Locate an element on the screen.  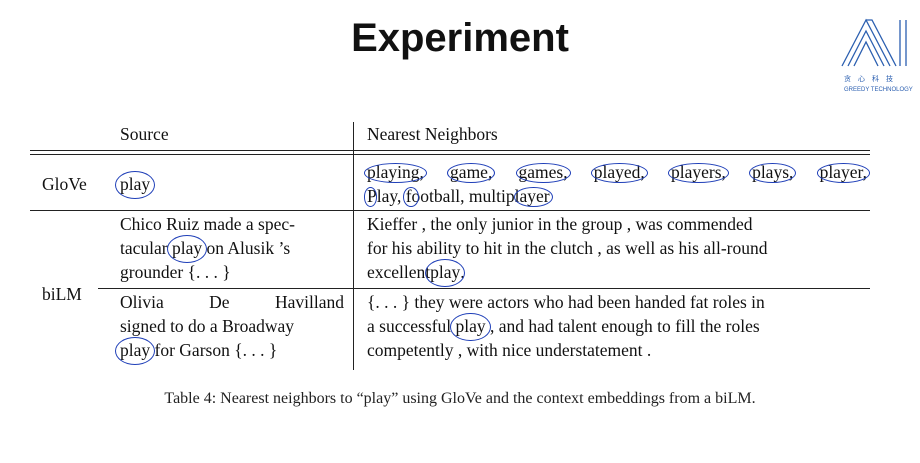
bilm-neighbor-2-line-3: competently , with nice understatement . is located at coordinates (509, 350).